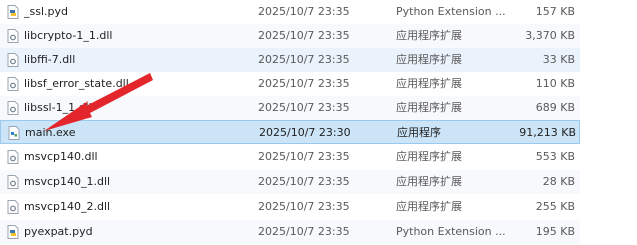 The image size is (637, 245). What do you see at coordinates (558, 59) in the screenshot?
I see `file-size: 33 KB` at bounding box center [558, 59].